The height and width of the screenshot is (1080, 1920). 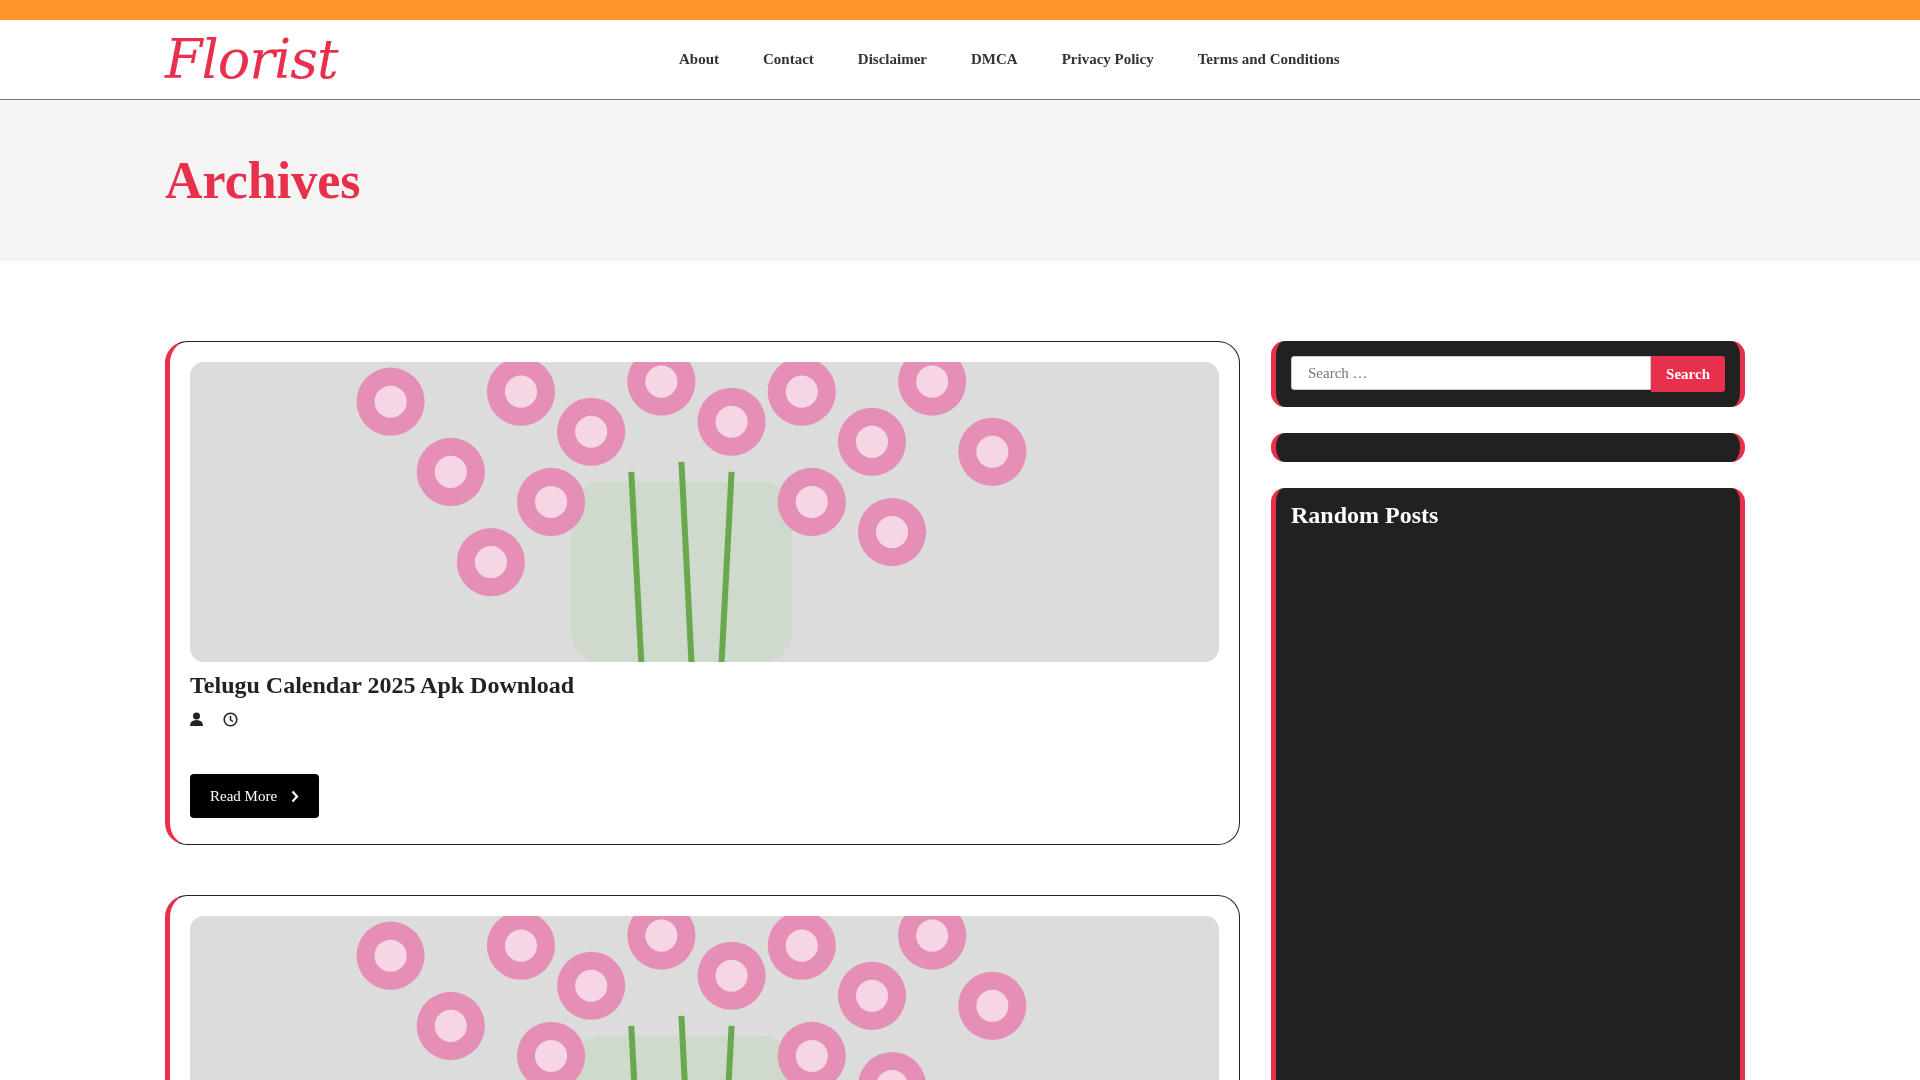 I want to click on nav-link: Contact, so click(x=788, y=59).